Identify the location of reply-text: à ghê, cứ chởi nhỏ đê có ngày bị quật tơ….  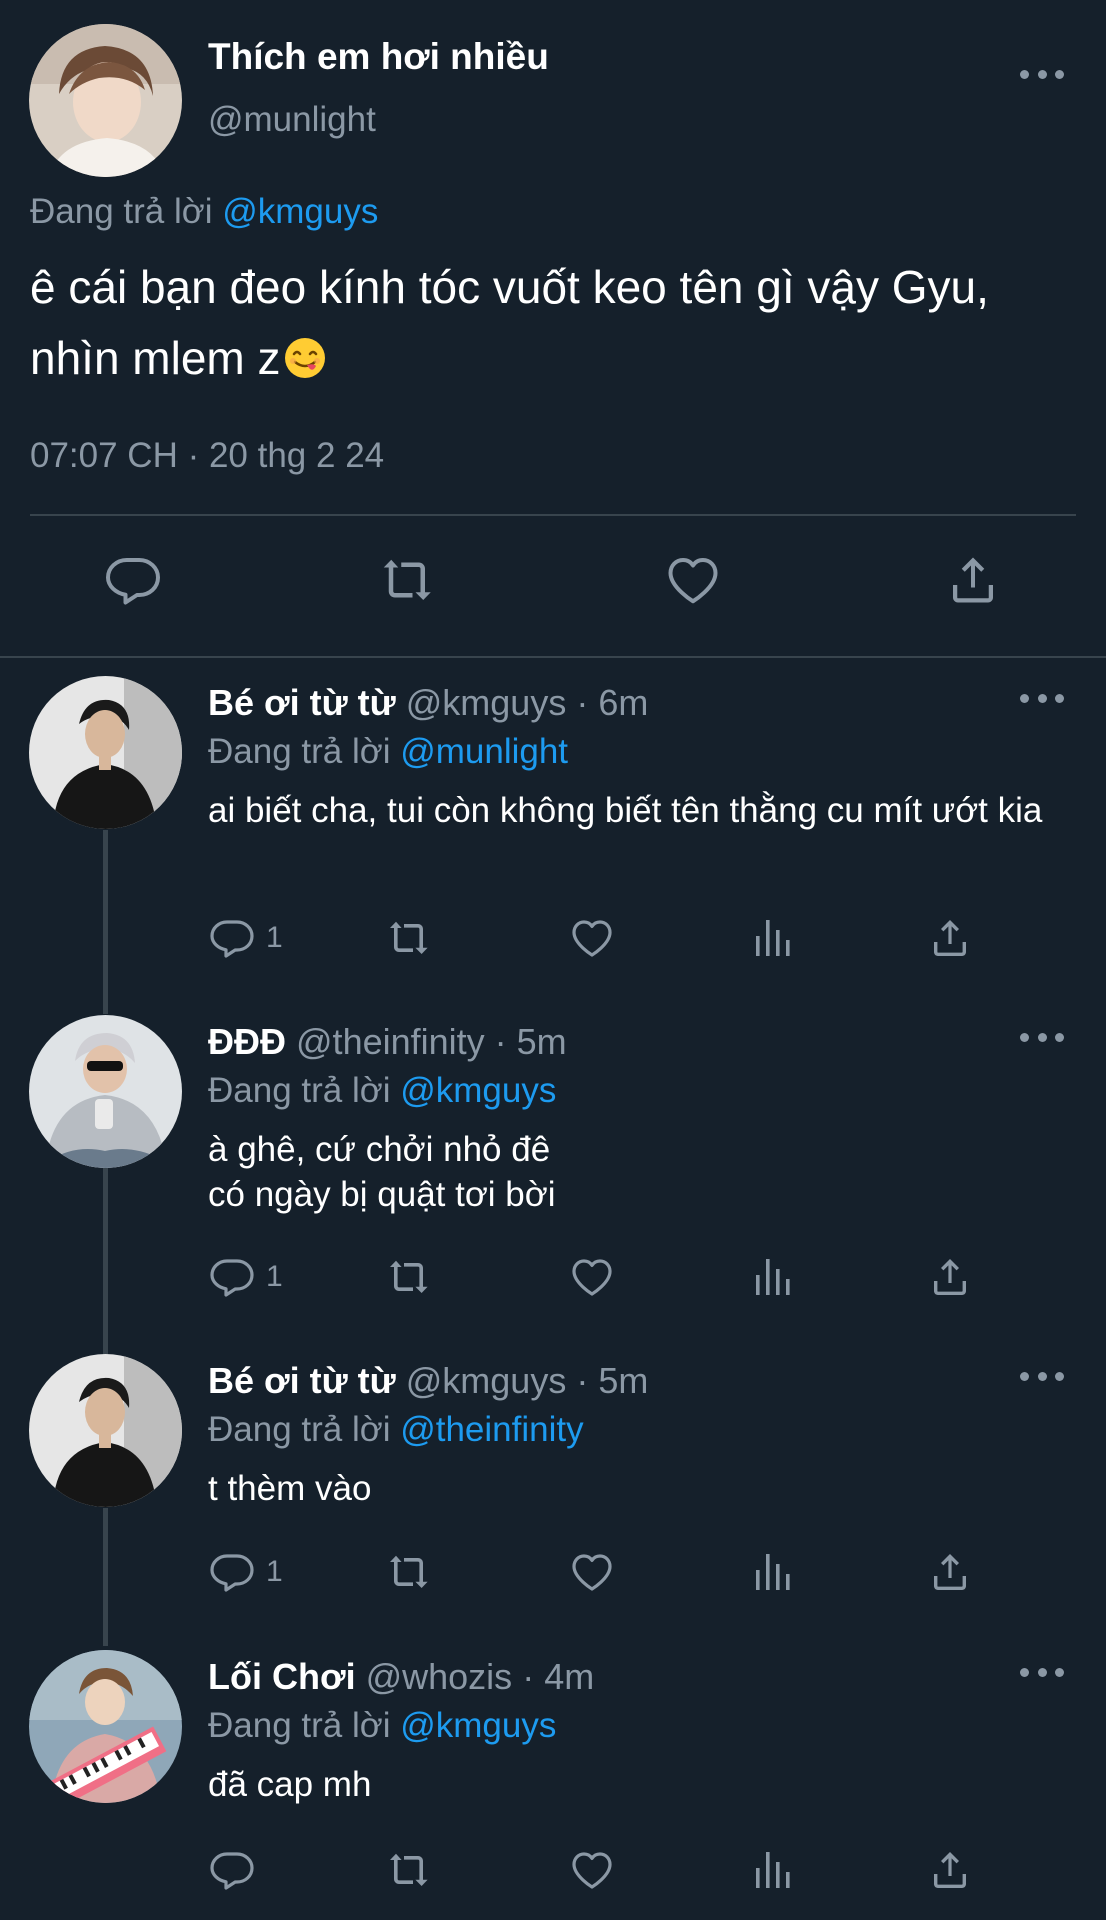
(638, 1172).